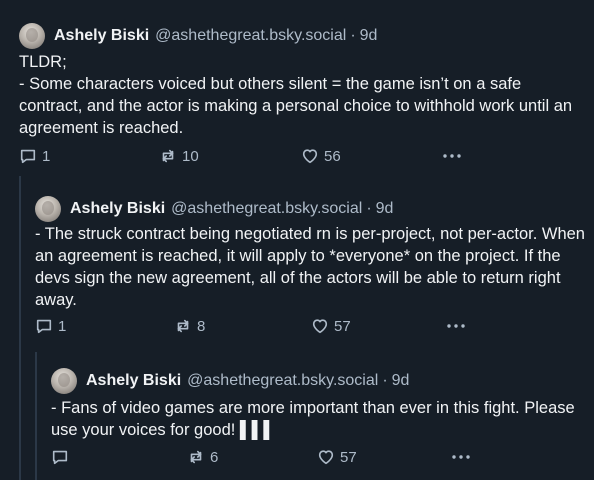 The height and width of the screenshot is (480, 594). What do you see at coordinates (321, 156) in the screenshot?
I see `like-button: 56` at bounding box center [321, 156].